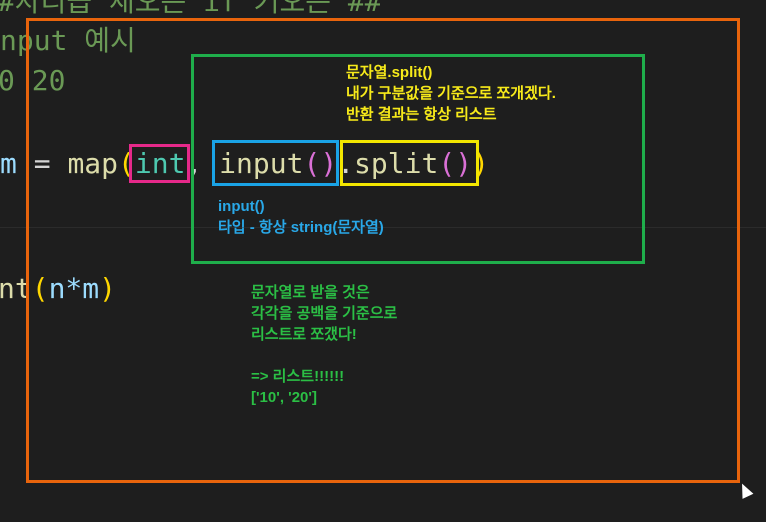 The height and width of the screenshot is (522, 766). What do you see at coordinates (301, 217) in the screenshot?
I see `input-note: input() 타입 - 항상 string(문자열)` at bounding box center [301, 217].